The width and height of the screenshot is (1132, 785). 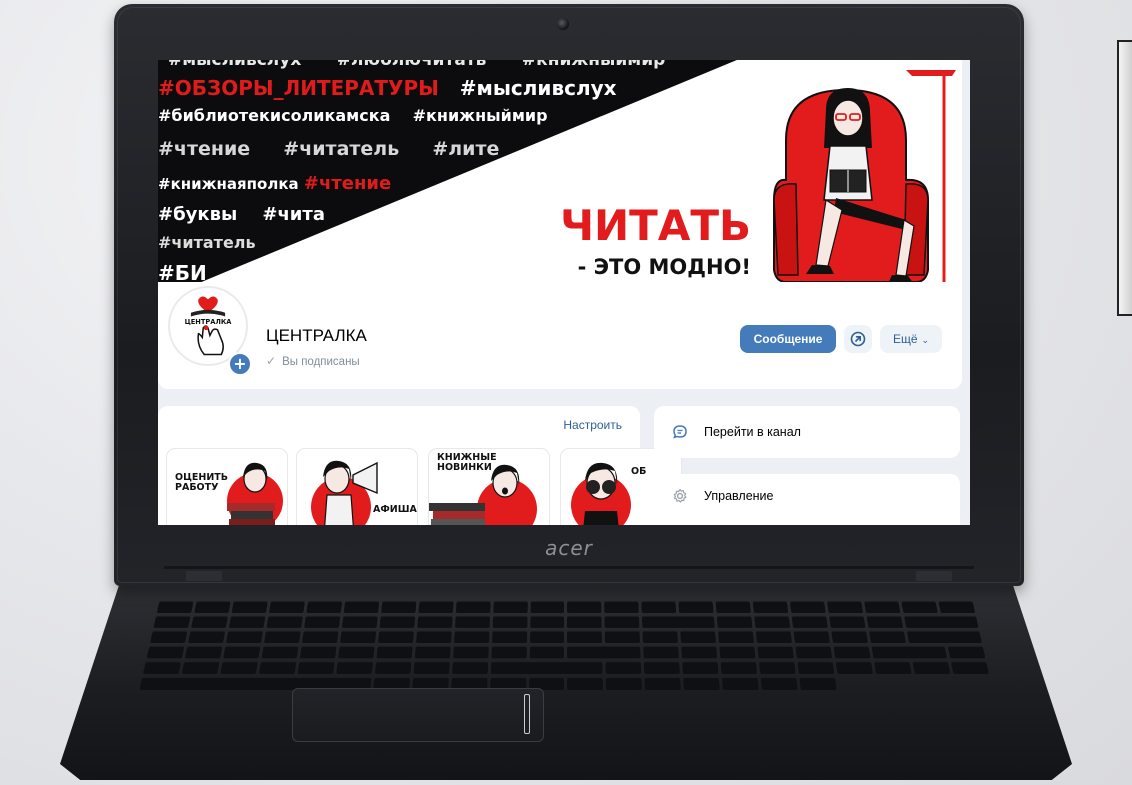 I want to click on hashtag: #ОБЗОРЫ_ЛИТЕРАТУРЫ, so click(x=298, y=88).